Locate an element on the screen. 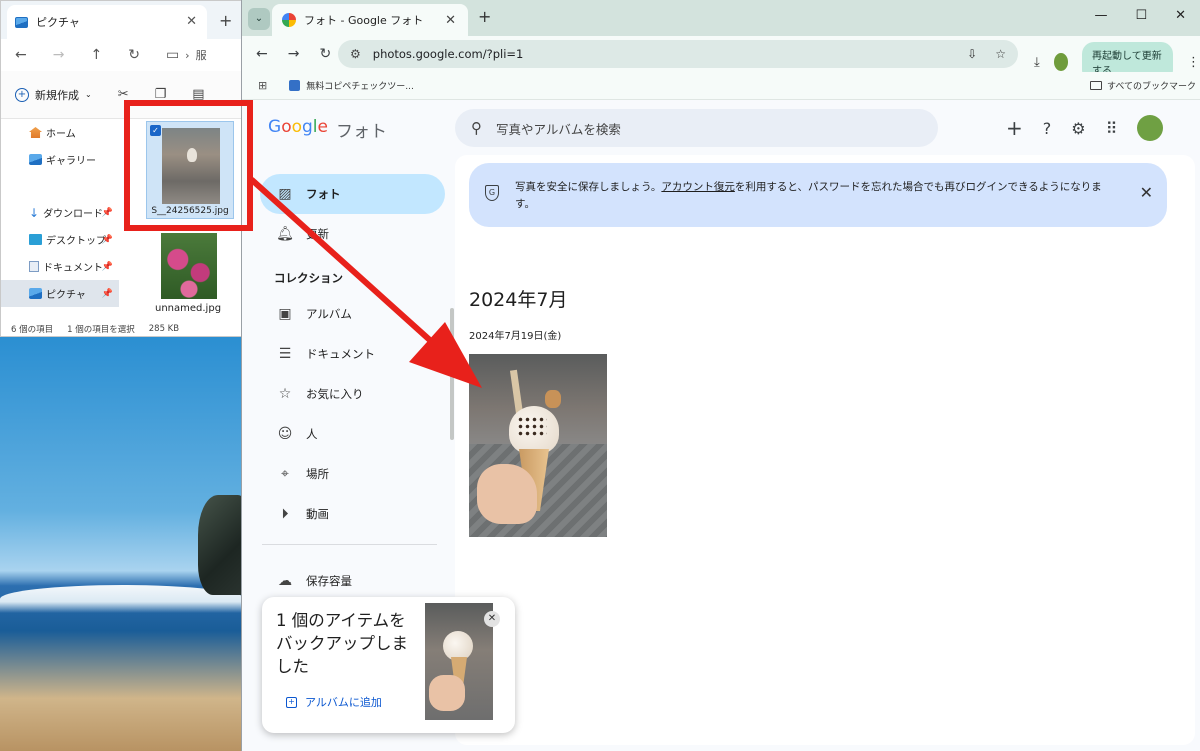  chrome-tab: フォト - Google フォト ✕ is located at coordinates (370, 20).